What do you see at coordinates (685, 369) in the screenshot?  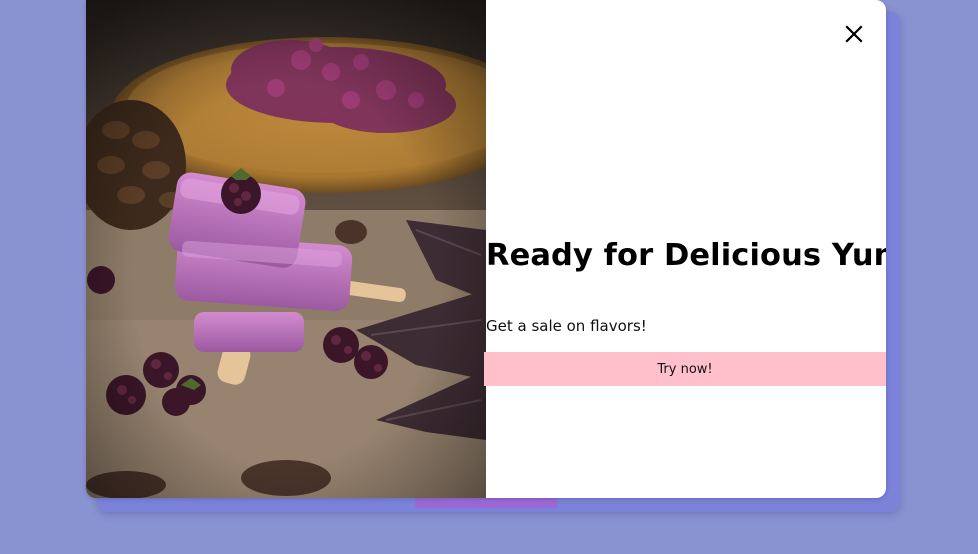 I see `try-now-button: Try now!` at bounding box center [685, 369].